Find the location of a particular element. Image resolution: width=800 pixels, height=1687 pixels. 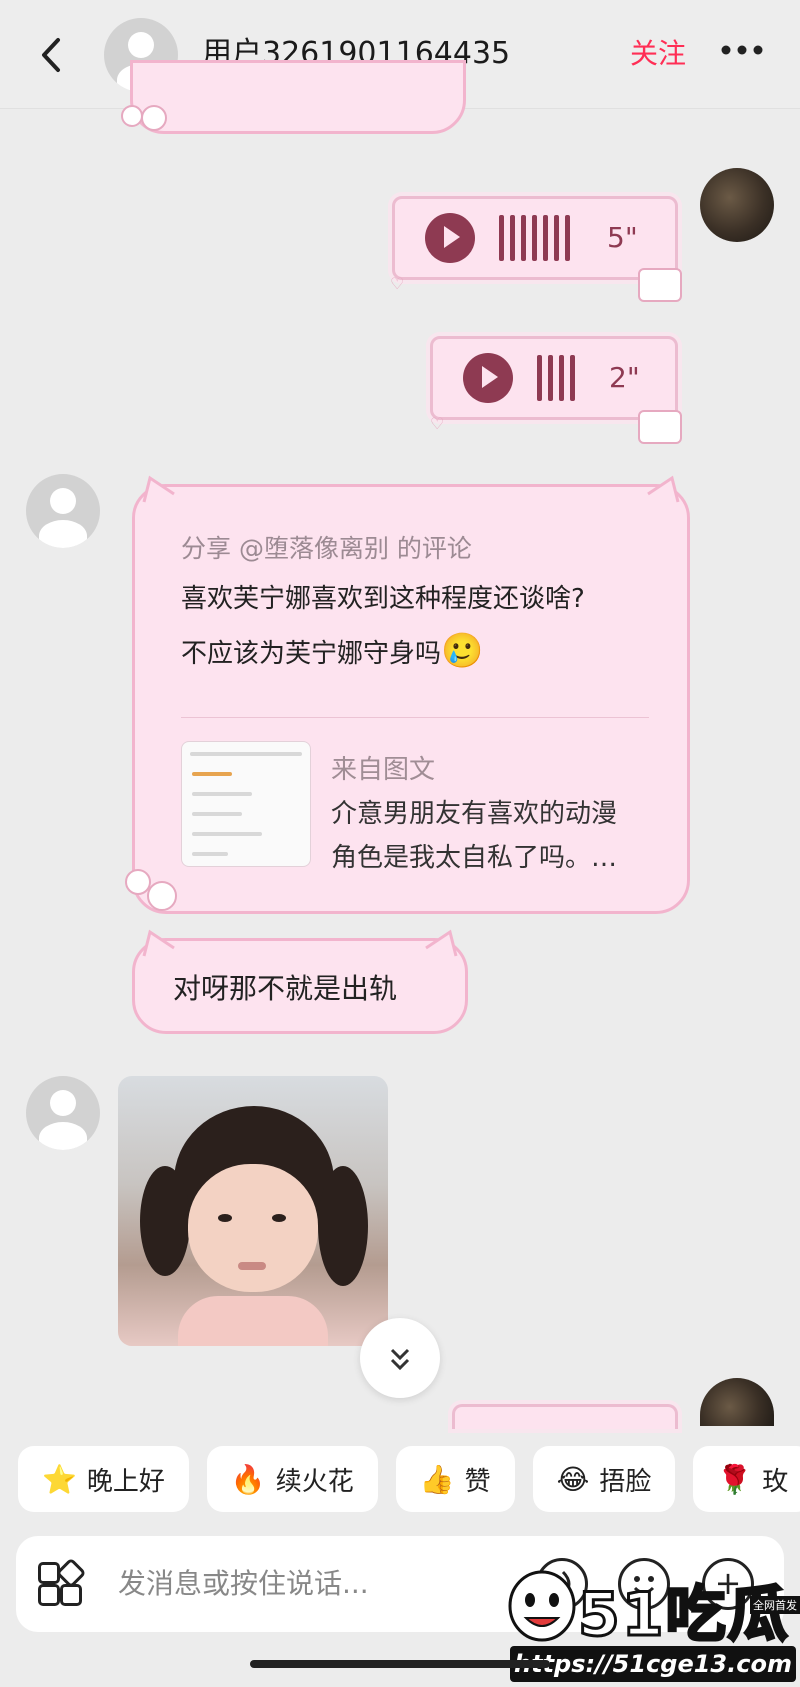

watermark-url: https://51cge13.com is located at coordinates (653, 1664).